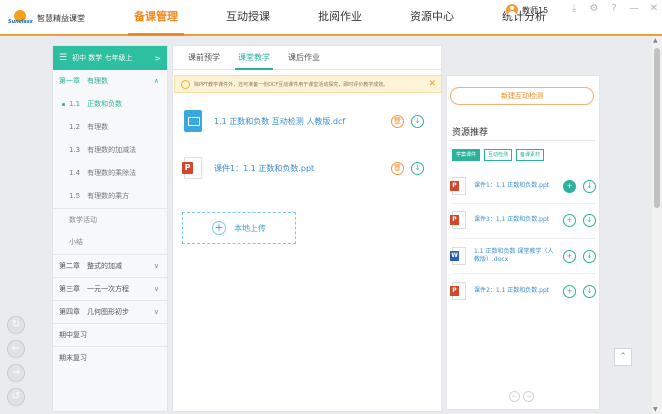 The image size is (662, 414). Describe the element at coordinates (16, 325) in the screenshot. I see `refresh-icon: ↻` at that location.